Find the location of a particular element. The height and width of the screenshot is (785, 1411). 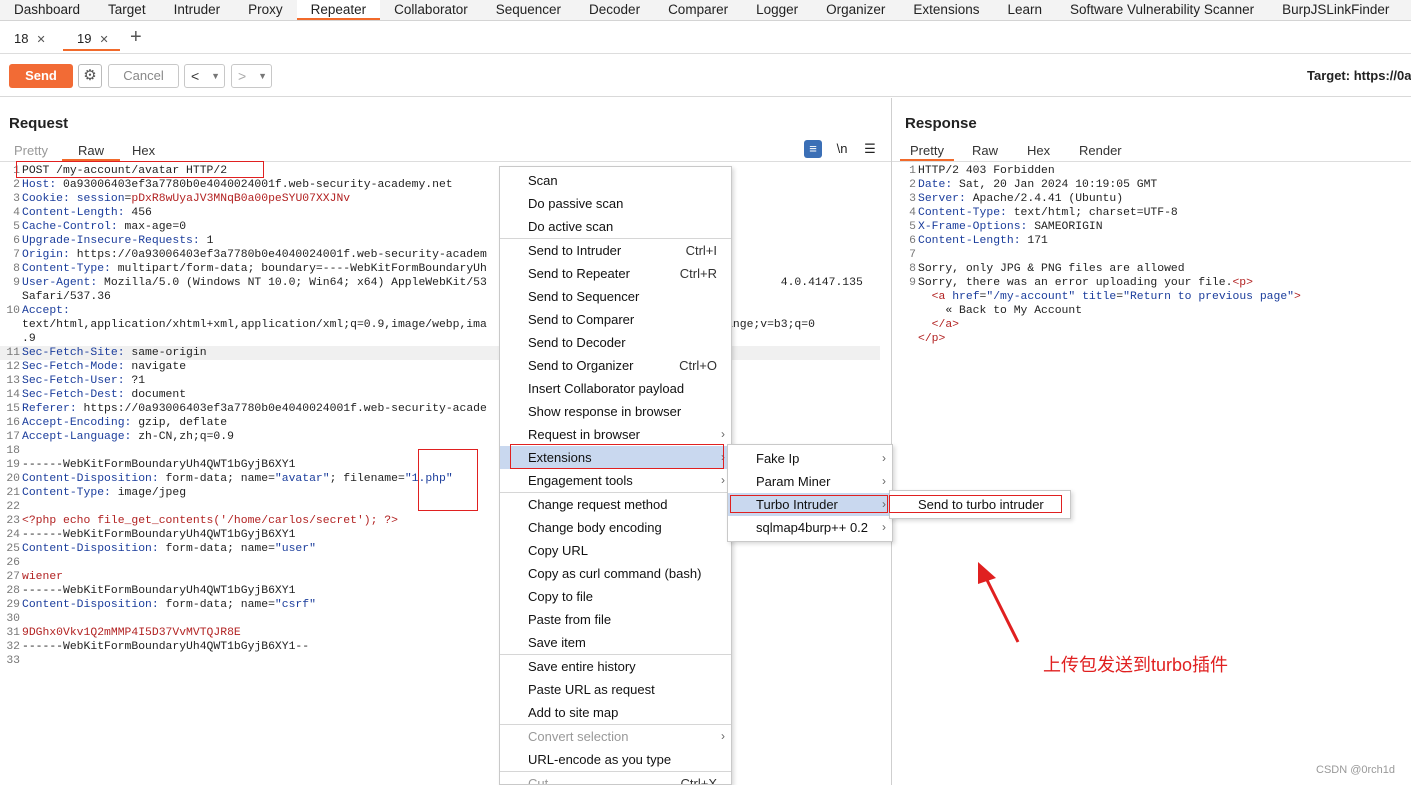

tab-target: Target is located at coordinates (127, 10).